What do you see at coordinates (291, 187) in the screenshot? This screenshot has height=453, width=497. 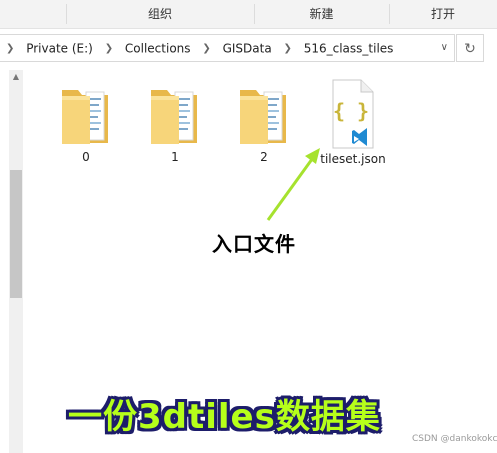 I see `arrow-line` at bounding box center [291, 187].